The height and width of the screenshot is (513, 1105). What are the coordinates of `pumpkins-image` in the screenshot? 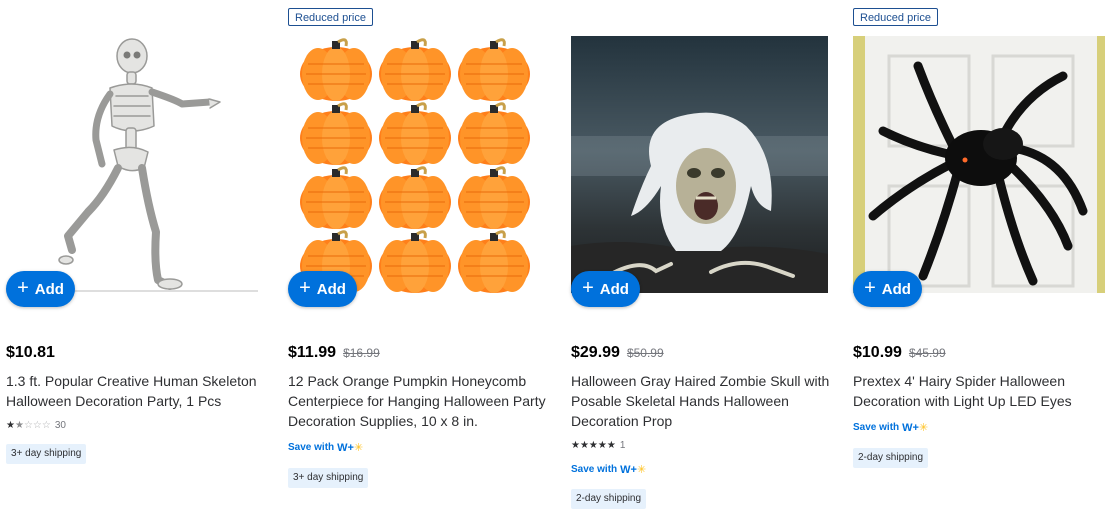 It's located at (415, 165).